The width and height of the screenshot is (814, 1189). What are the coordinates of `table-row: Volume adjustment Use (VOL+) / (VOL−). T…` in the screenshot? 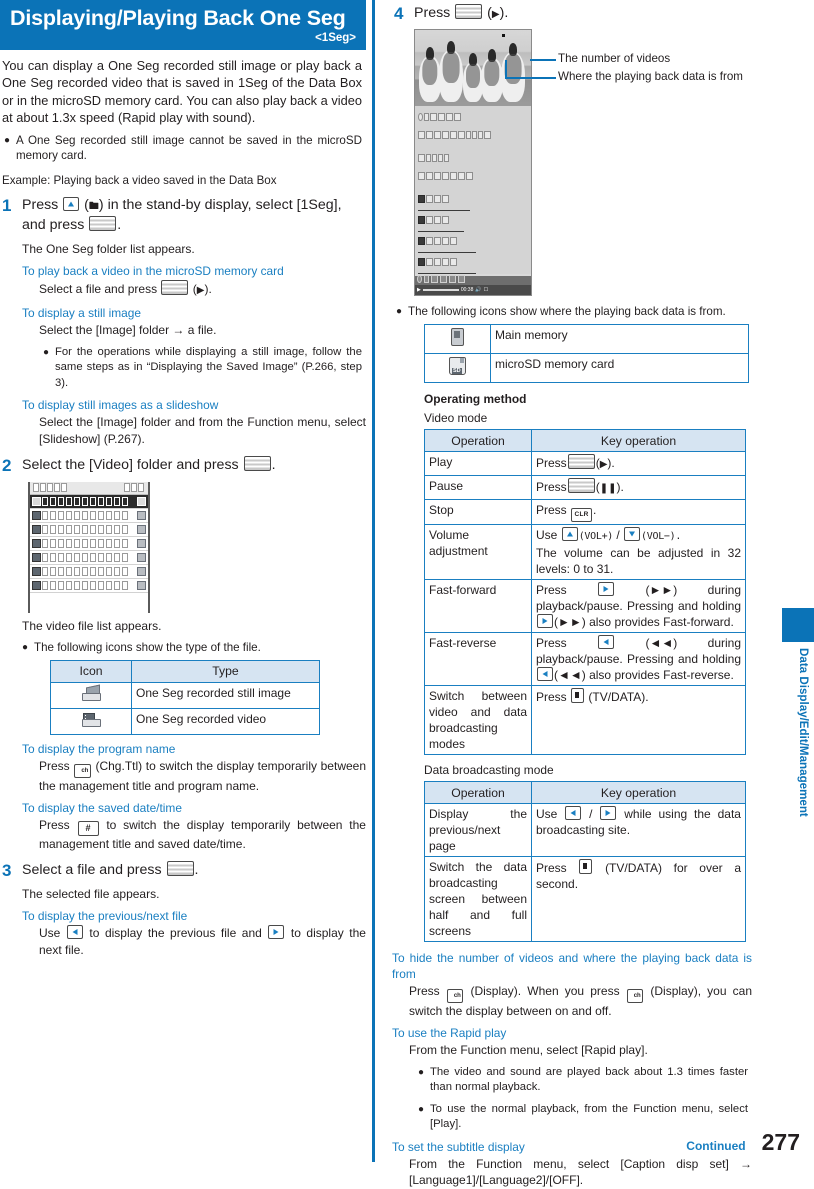 It's located at (585, 552).